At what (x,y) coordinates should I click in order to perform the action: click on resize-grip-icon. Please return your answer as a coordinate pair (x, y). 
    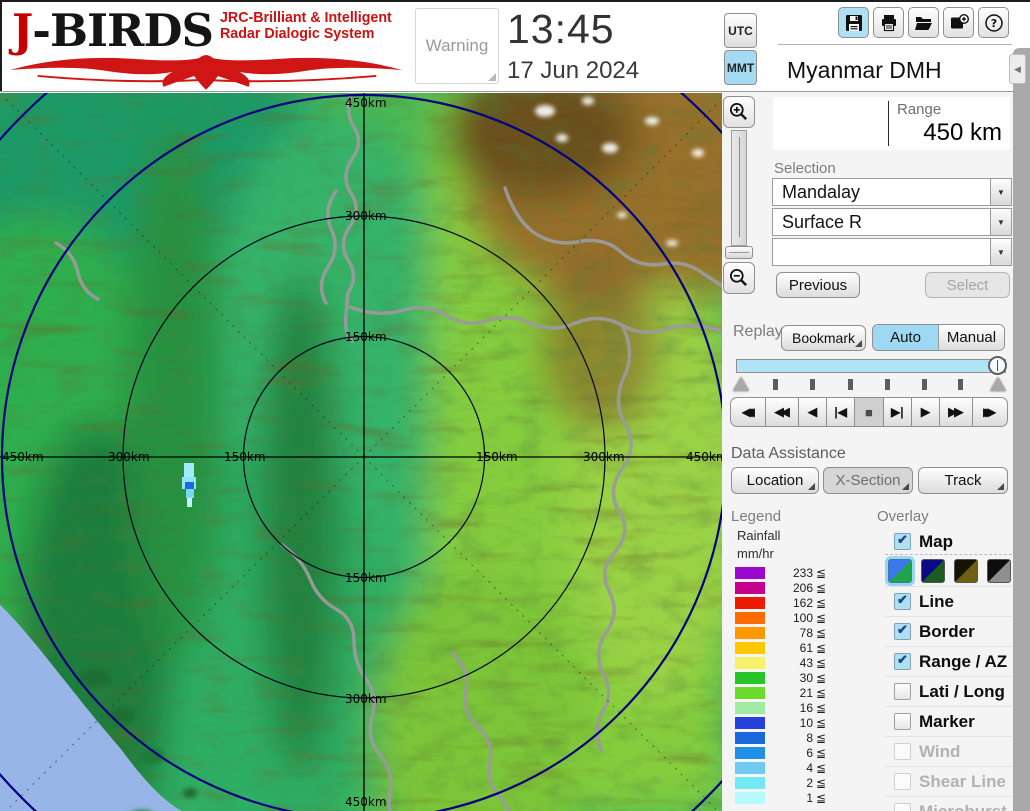
    Looking at the image, I should click on (492, 77).